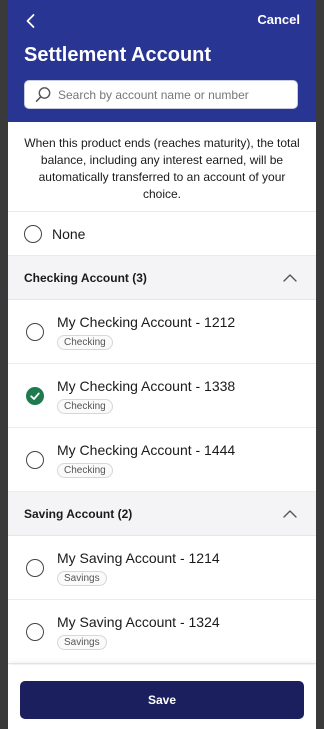 Image resolution: width=324 pixels, height=729 pixels. I want to click on account-item: My Checking Account - 1338 Checking, so click(162, 396).